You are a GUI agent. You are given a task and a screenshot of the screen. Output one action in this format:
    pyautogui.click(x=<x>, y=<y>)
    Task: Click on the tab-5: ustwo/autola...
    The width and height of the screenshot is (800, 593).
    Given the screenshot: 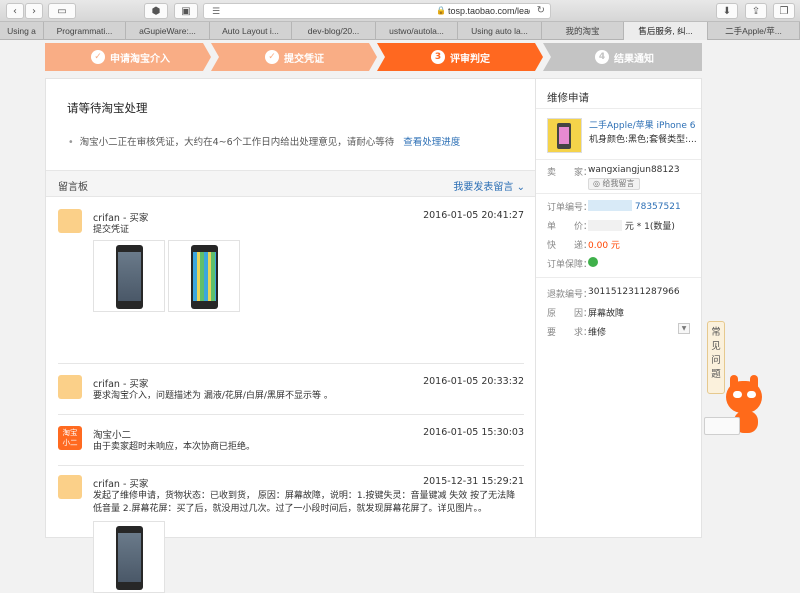 What is the action you would take?
    pyautogui.click(x=417, y=31)
    